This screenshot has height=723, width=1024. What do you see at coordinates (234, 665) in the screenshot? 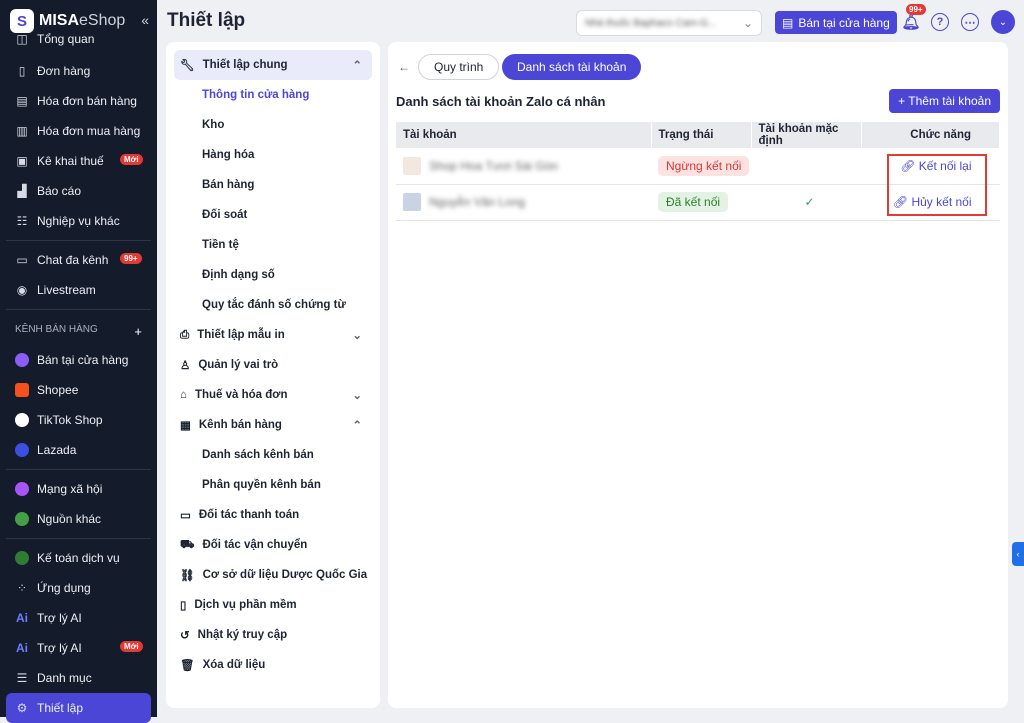
I see `menu-label: Xóa dữ liệu` at bounding box center [234, 665].